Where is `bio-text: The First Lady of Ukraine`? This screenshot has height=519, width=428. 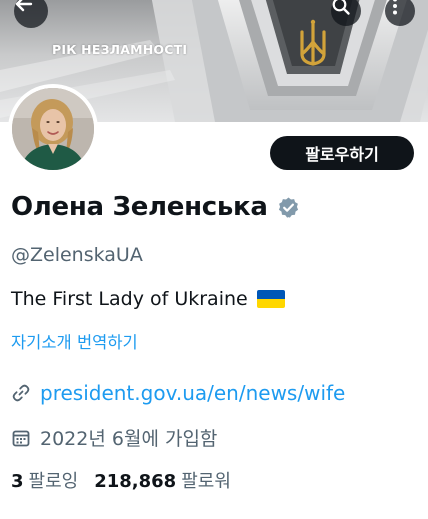
bio-text: The First Lady of Ukraine is located at coordinates (129, 299).